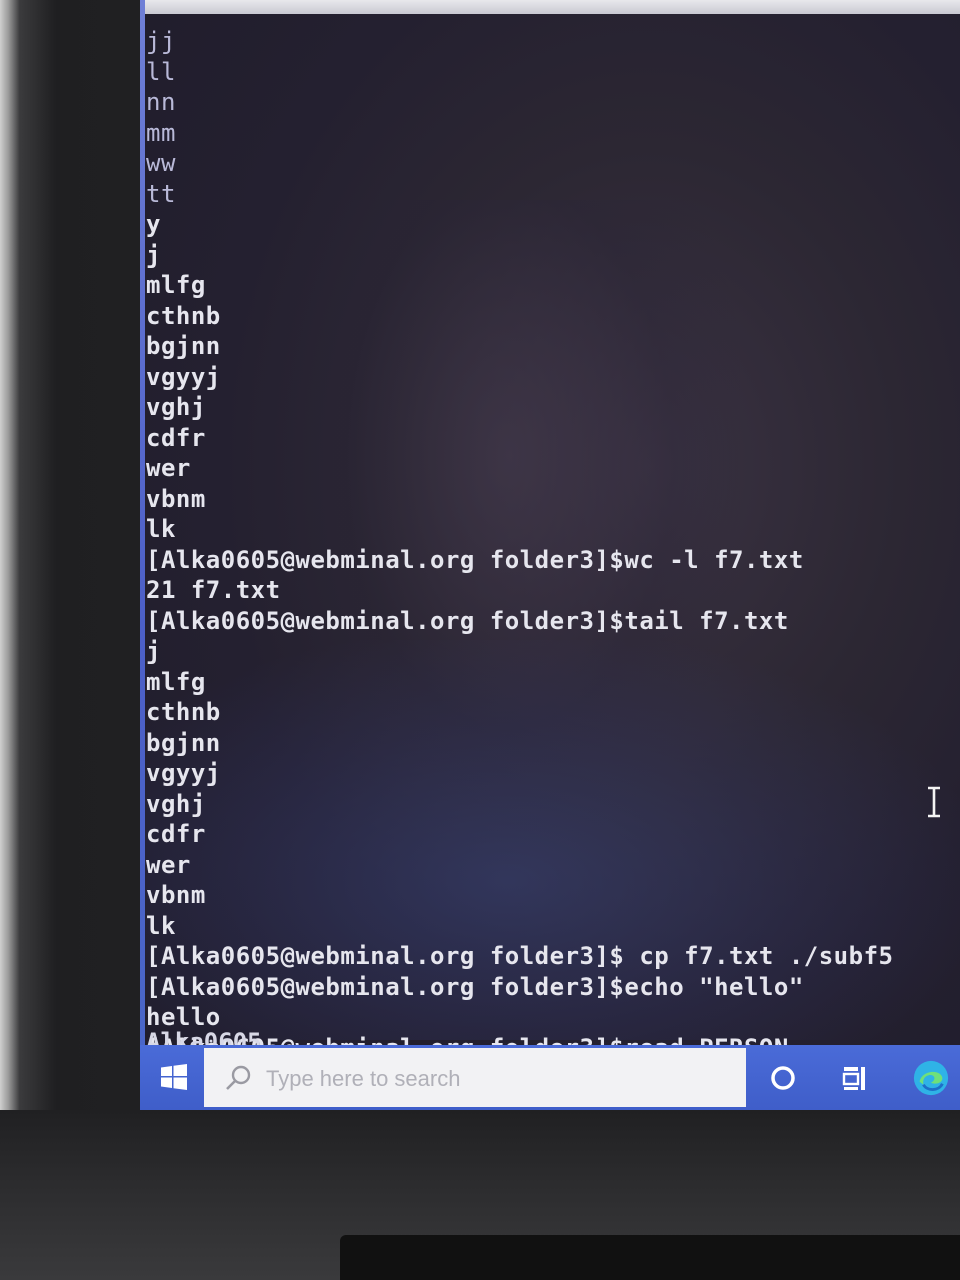  I want to click on edge-taskbar-button, so click(931, 1078).